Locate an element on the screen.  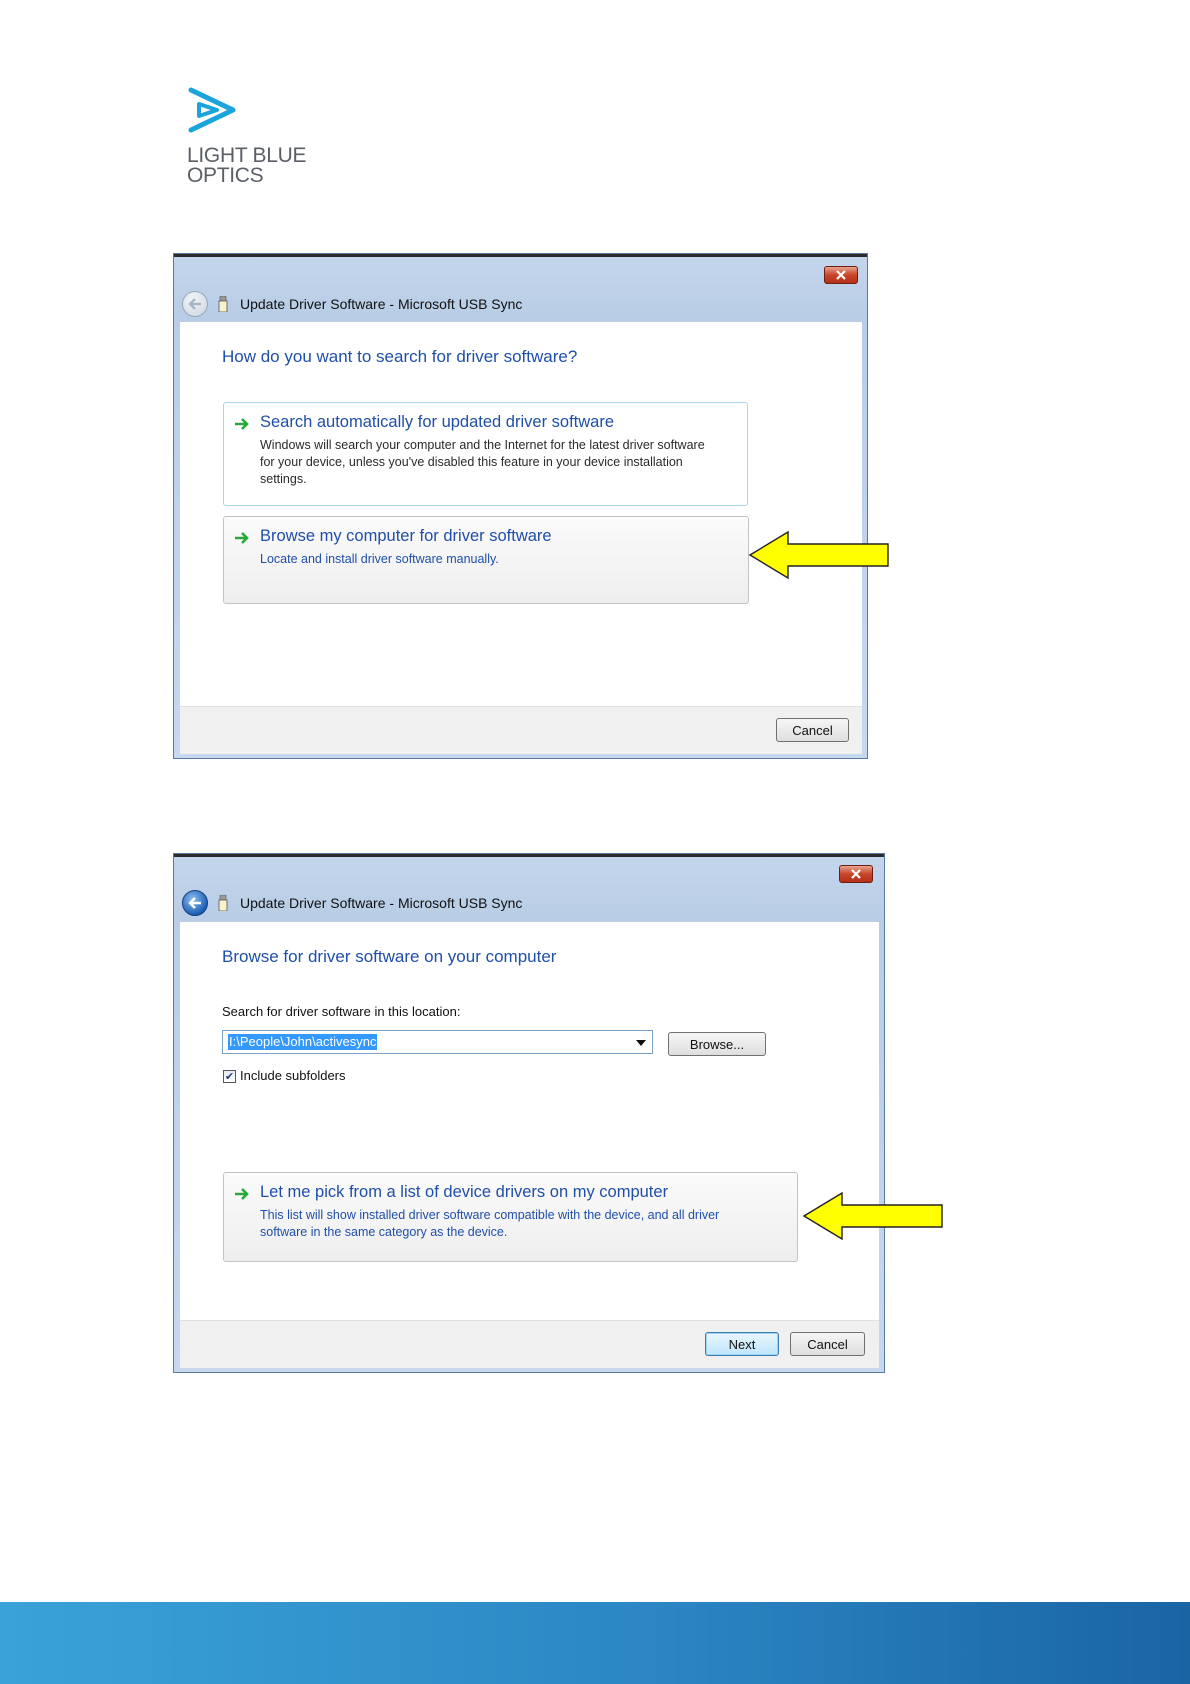
search-location-value: I:\People\John\activesync is located at coordinates (303, 1042).